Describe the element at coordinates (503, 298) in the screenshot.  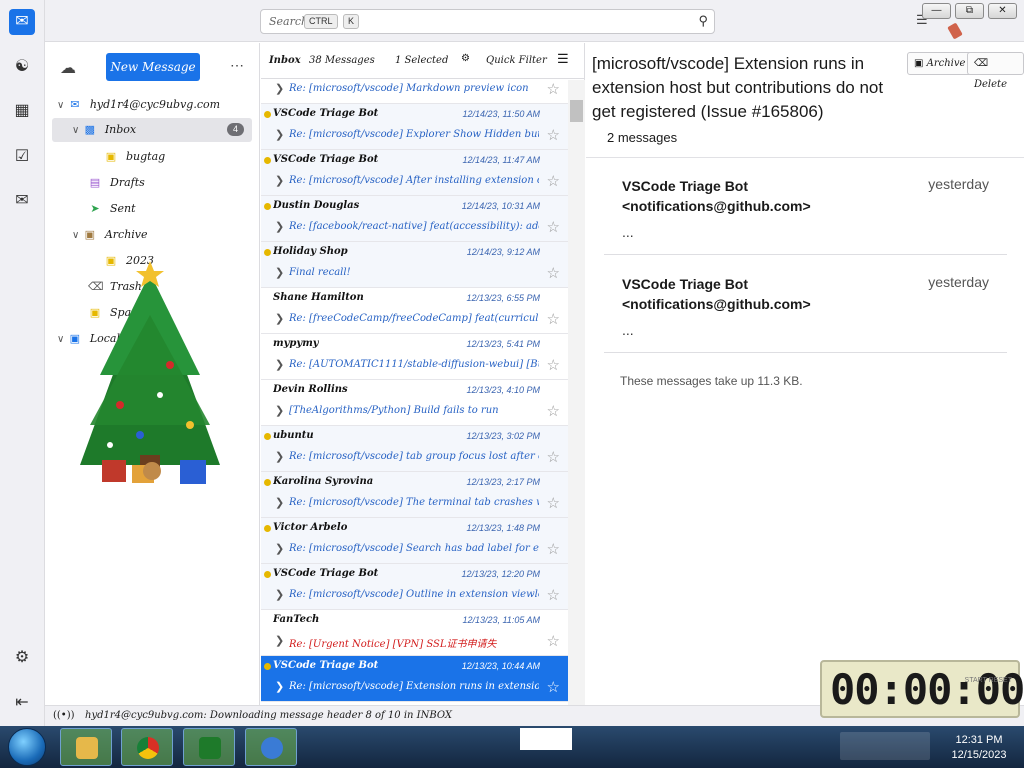
I see `message-date: 12/13/23, 6:55 PM` at that location.